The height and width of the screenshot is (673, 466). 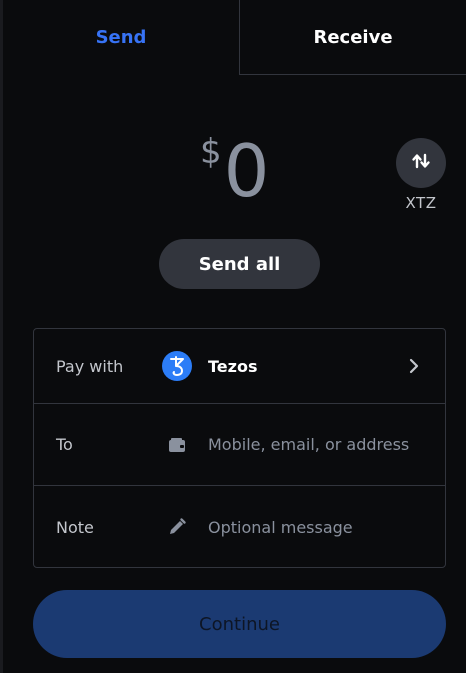 What do you see at coordinates (121, 37) in the screenshot?
I see `tab-send: Send` at bounding box center [121, 37].